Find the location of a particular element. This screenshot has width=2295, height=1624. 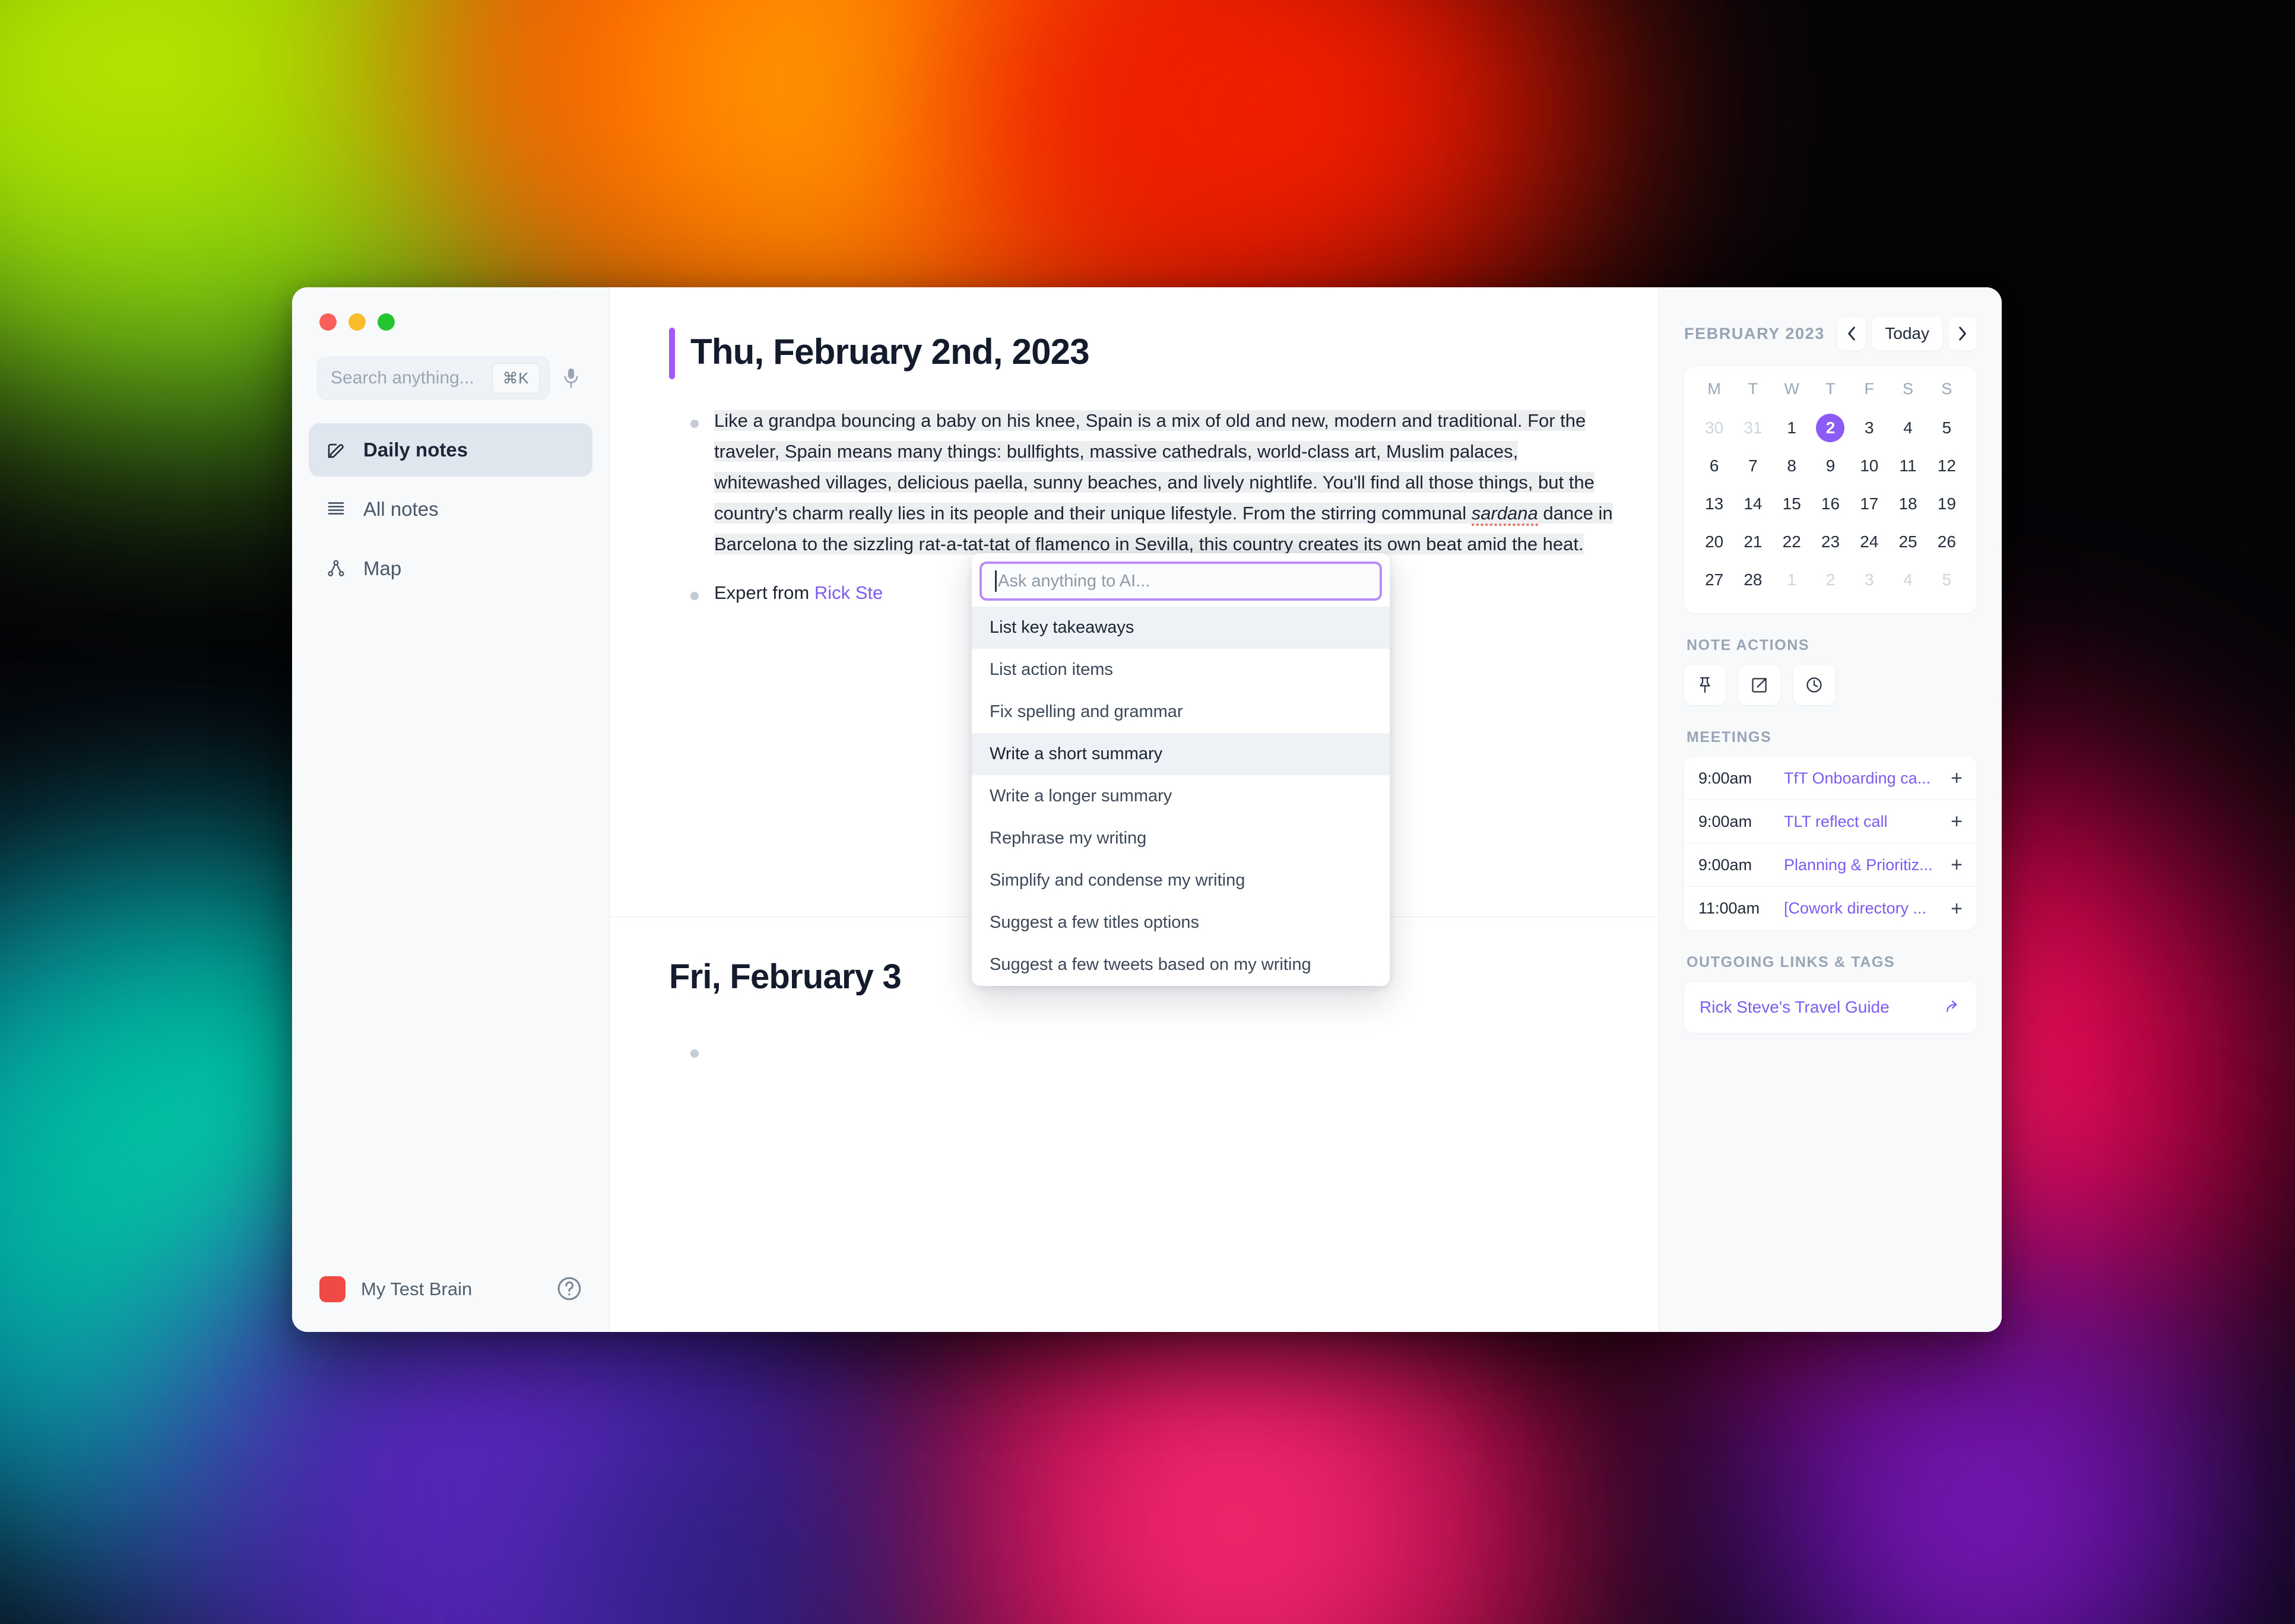

calendar-day-cell: 26 is located at coordinates (1947, 542).